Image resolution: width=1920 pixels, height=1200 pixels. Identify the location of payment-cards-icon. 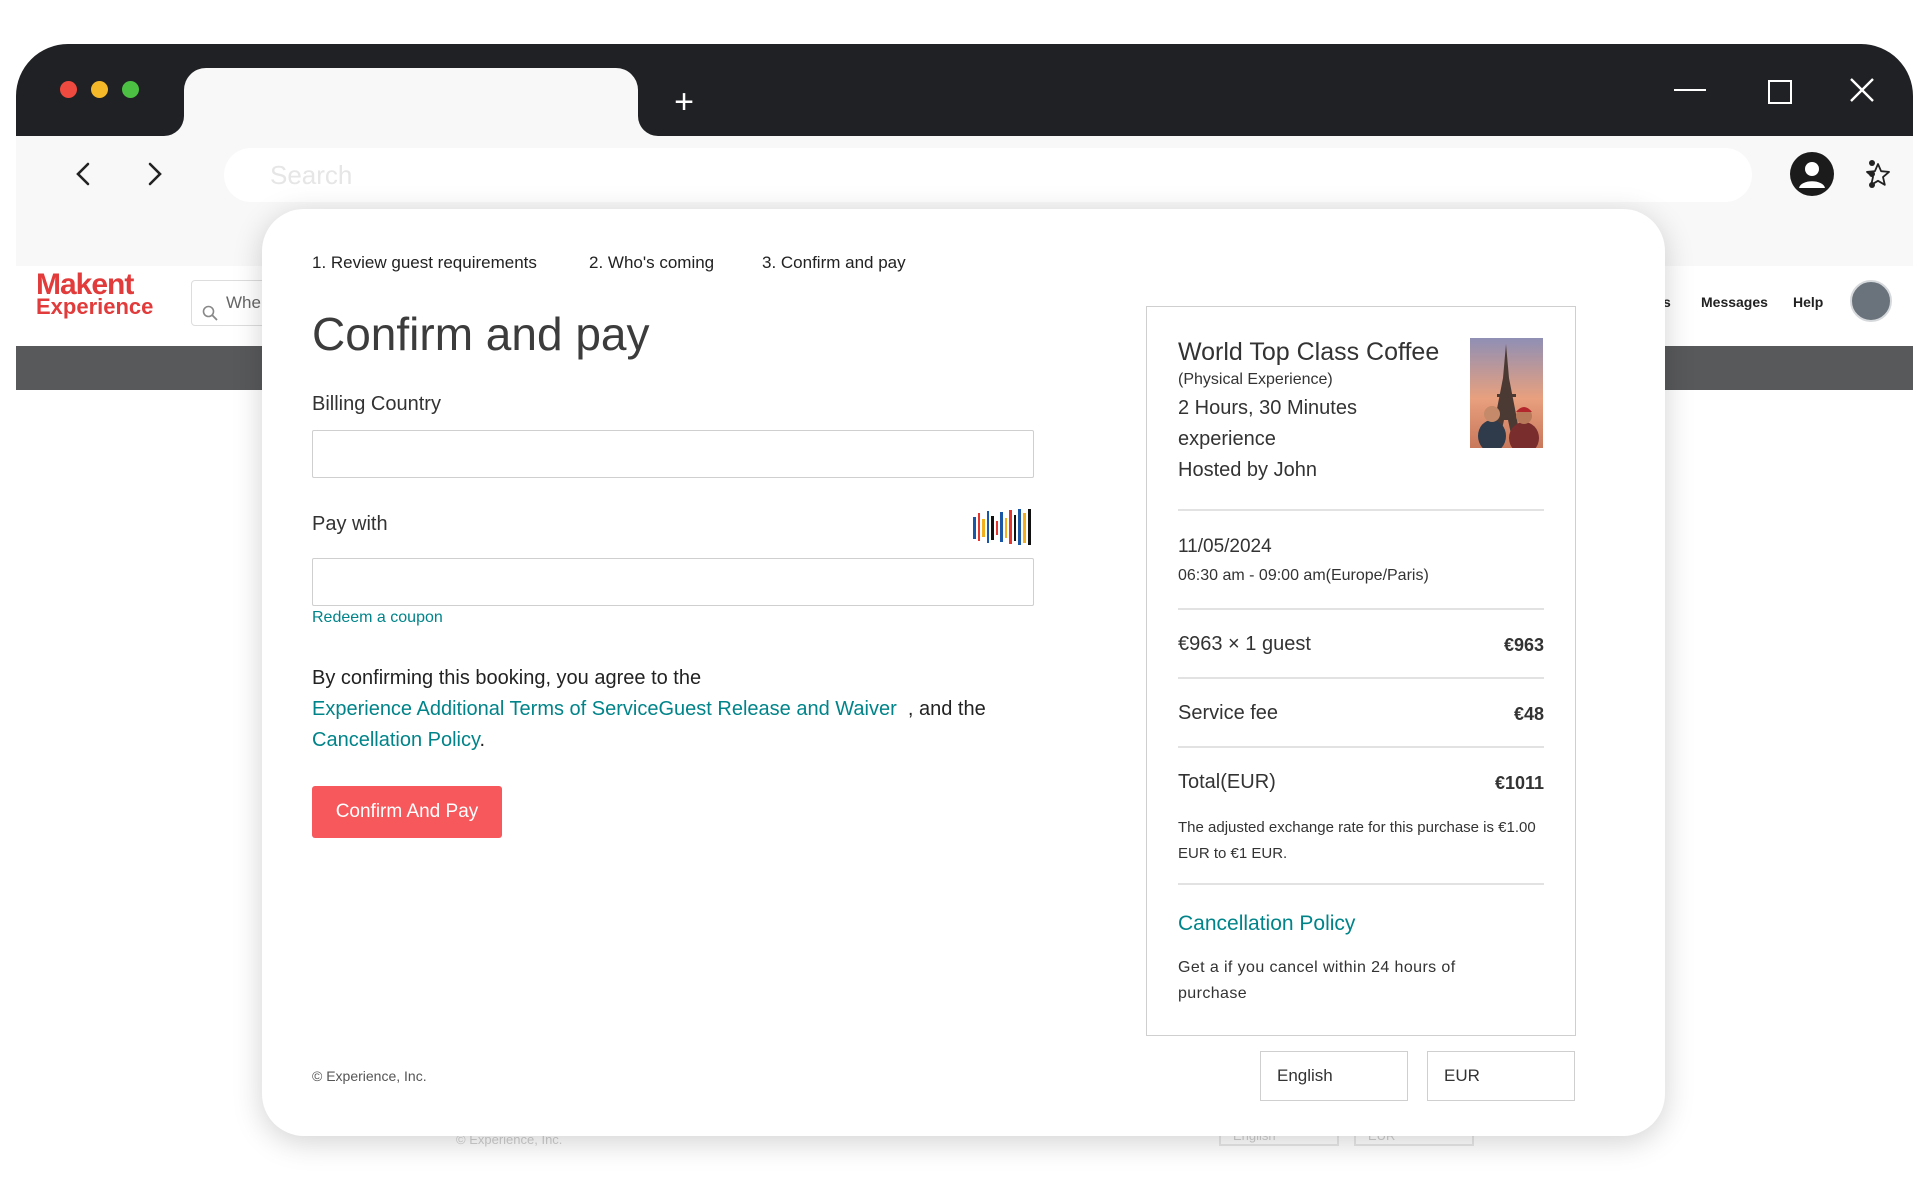
(1002, 527).